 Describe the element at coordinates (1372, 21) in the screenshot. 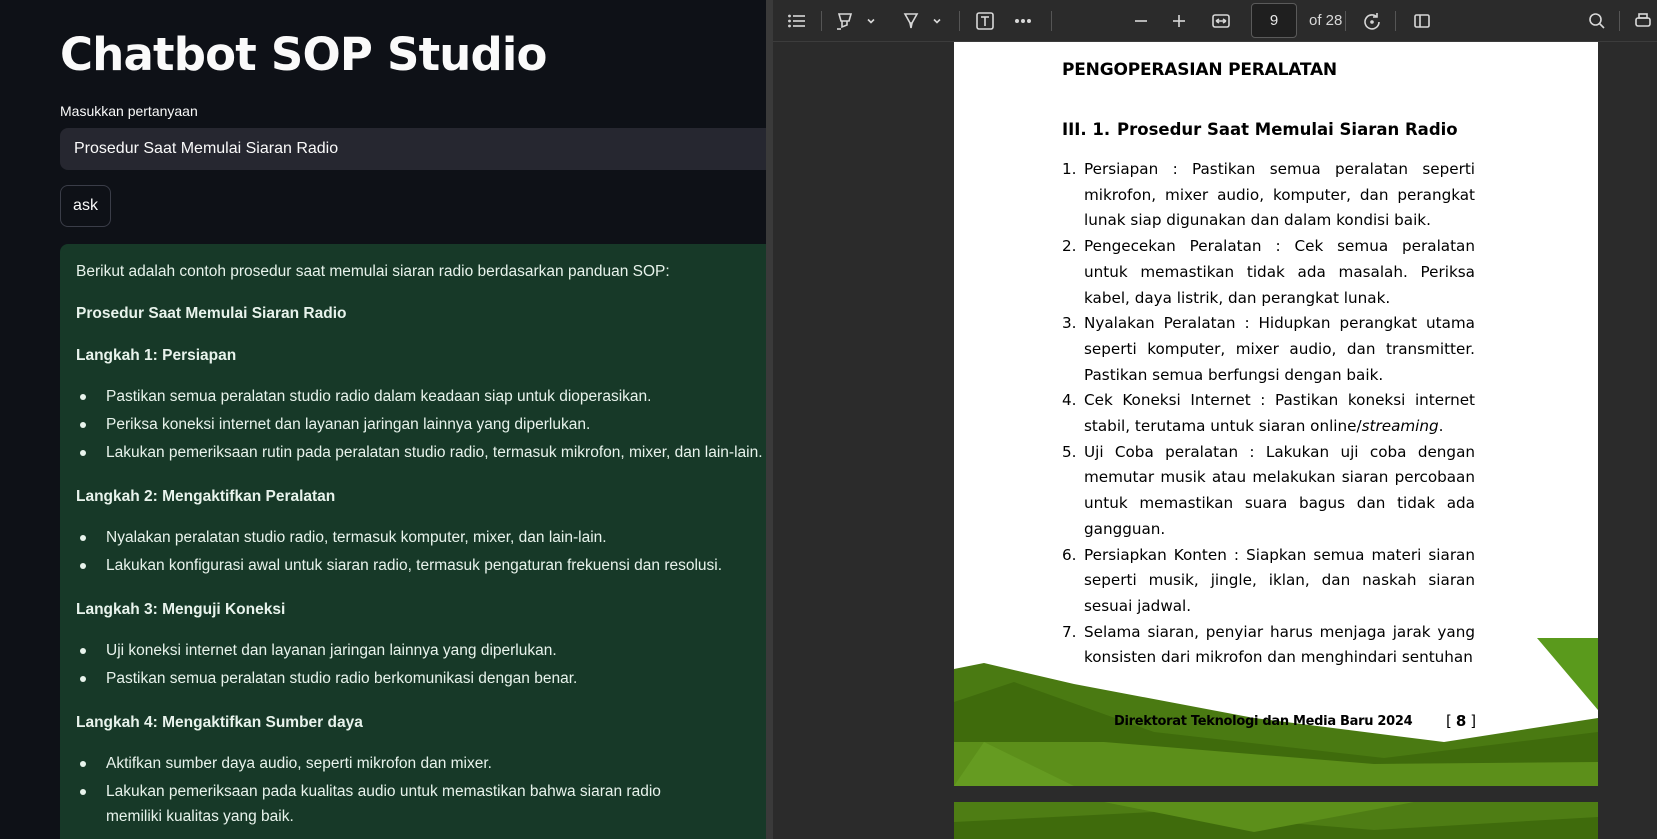

I see `rotate-icon` at that location.